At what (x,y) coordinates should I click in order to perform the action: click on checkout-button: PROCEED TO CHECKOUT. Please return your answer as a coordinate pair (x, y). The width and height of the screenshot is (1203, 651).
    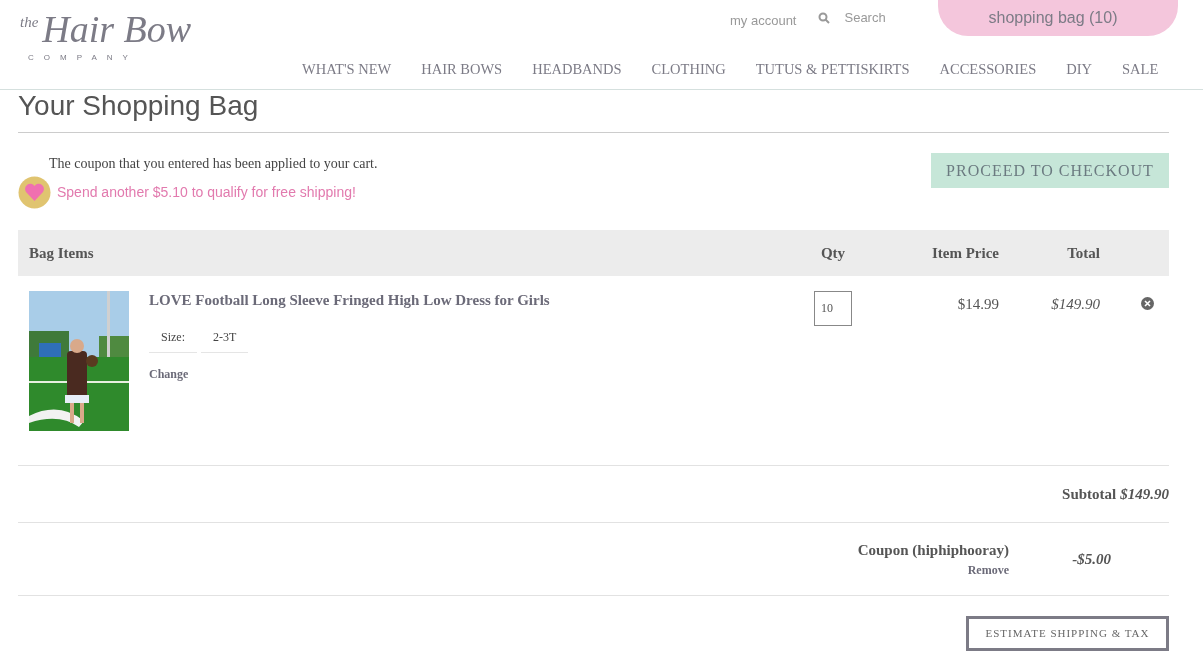
    Looking at the image, I should click on (1050, 170).